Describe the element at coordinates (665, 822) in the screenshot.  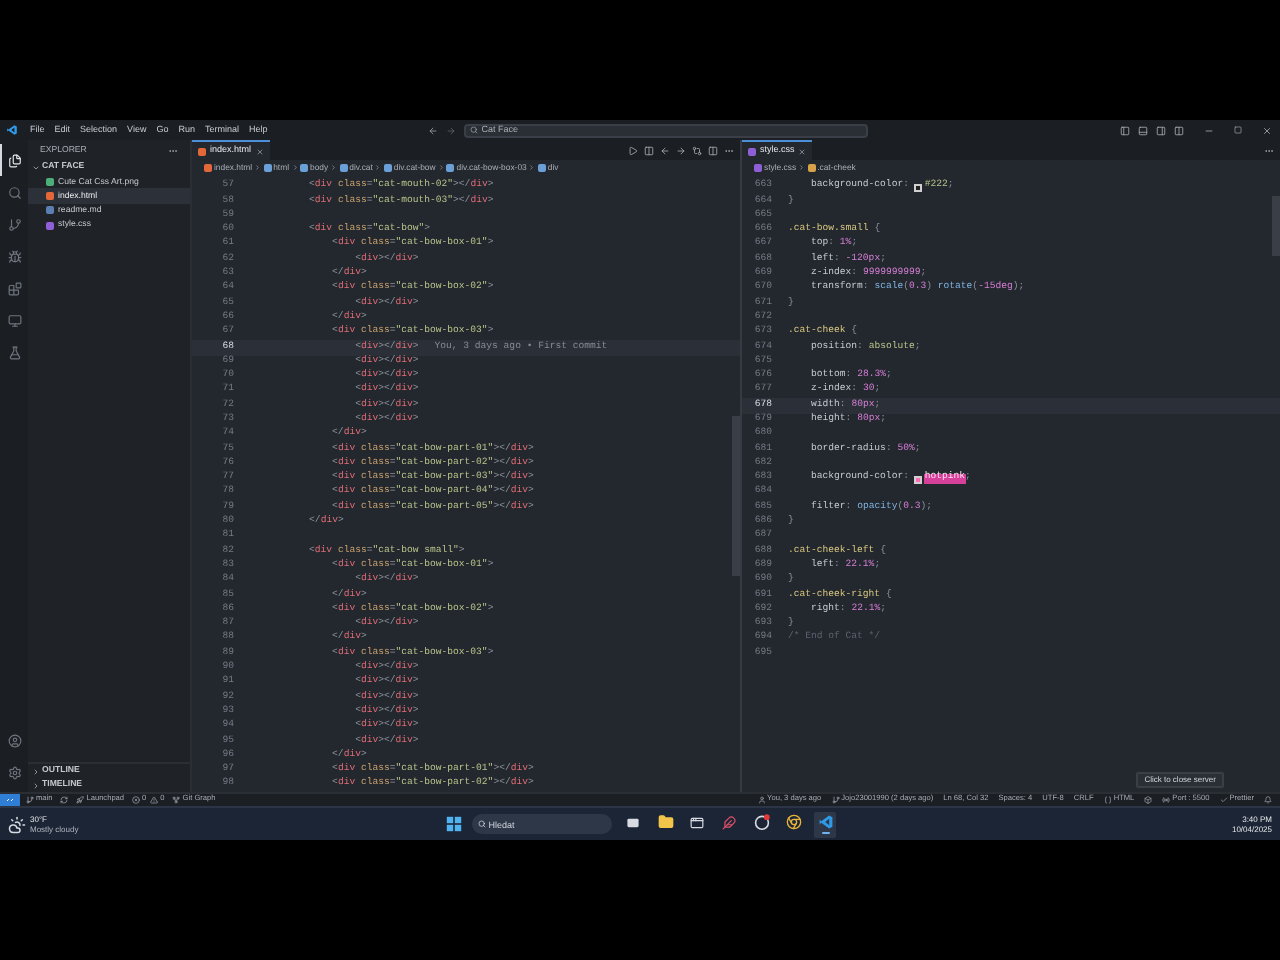
I see `folder-icon` at that location.